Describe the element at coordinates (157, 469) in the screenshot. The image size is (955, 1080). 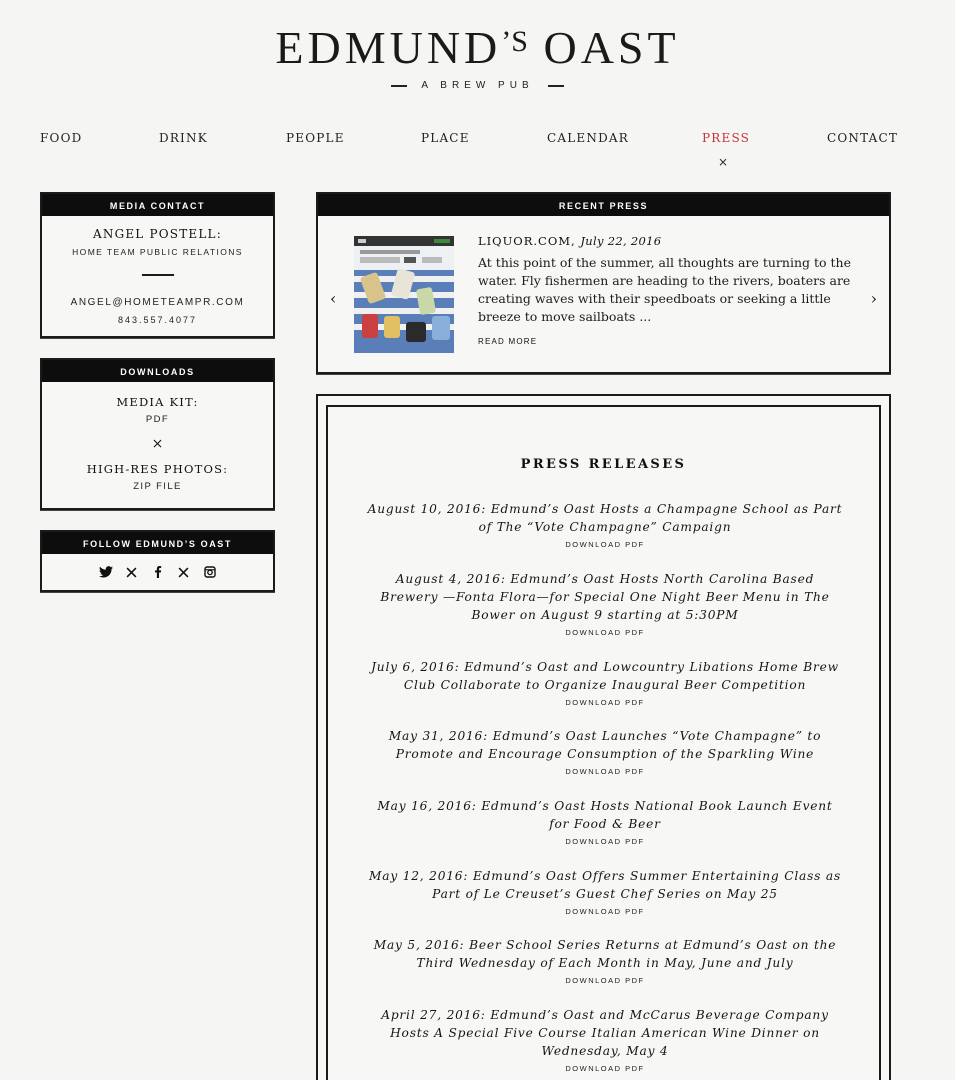
I see `high-res-photos-title: HIGH-RES PHOTOS:` at that location.